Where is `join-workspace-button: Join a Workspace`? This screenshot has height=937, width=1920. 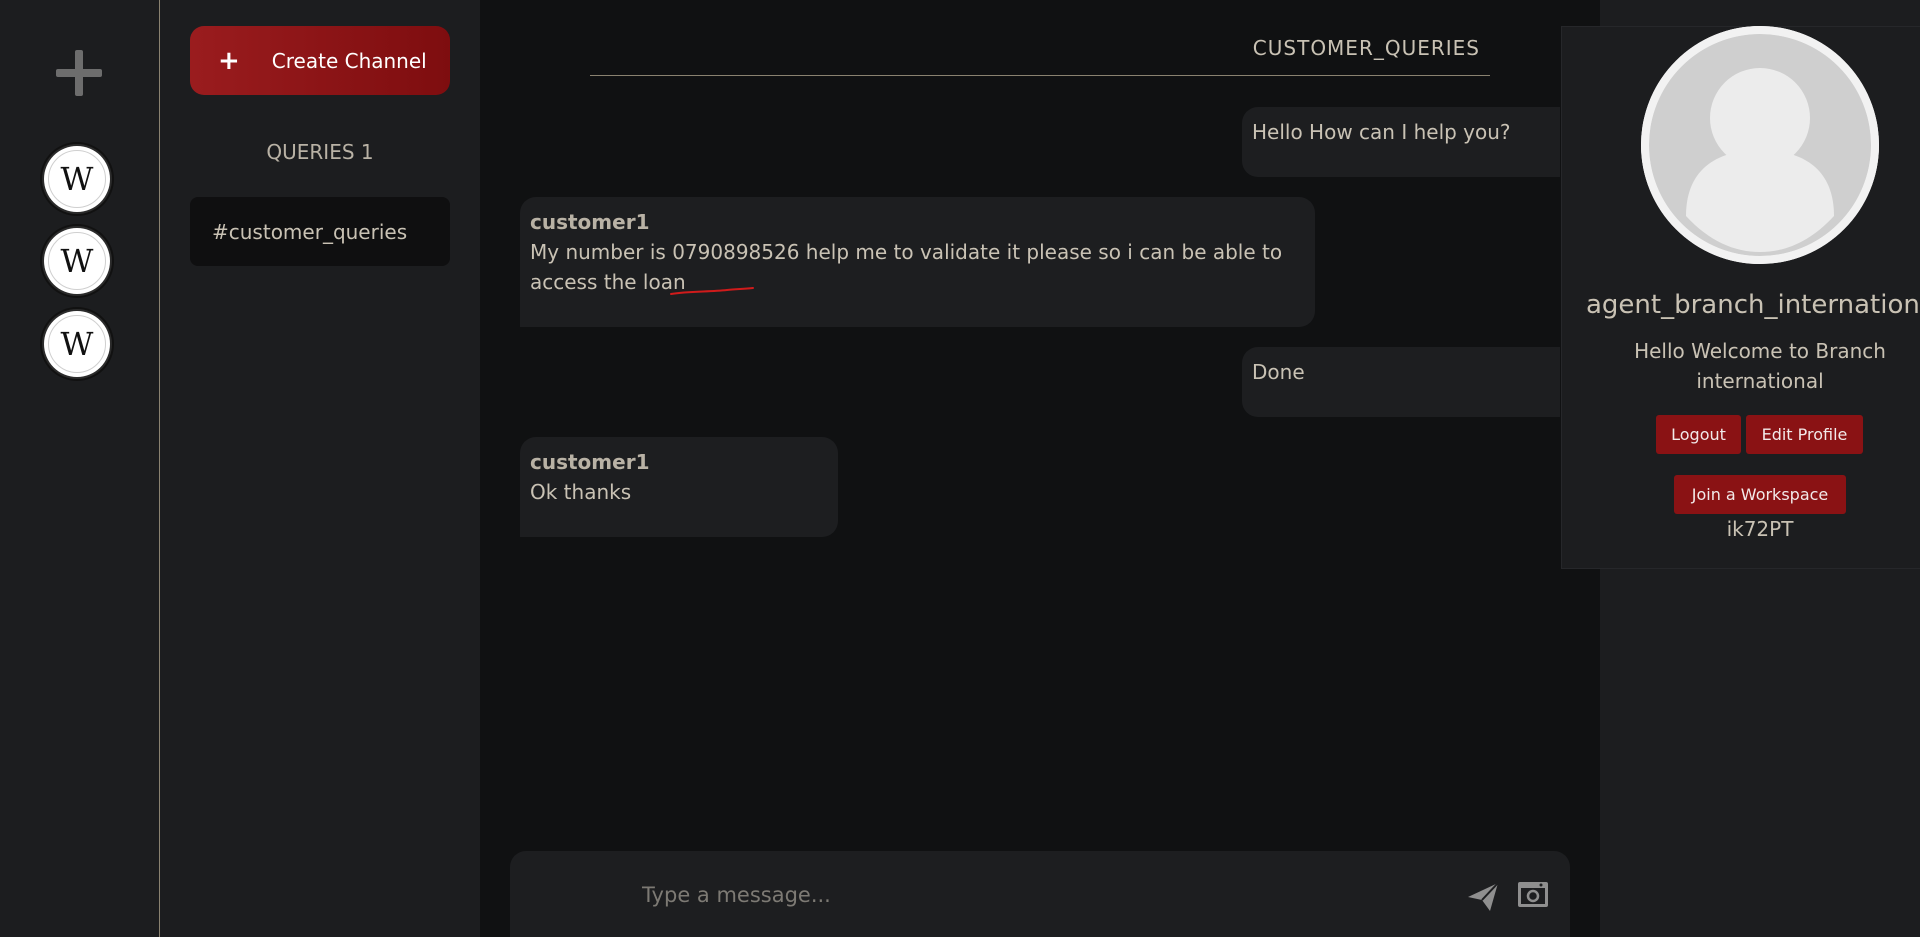
join-workspace-button: Join a Workspace is located at coordinates (1760, 494).